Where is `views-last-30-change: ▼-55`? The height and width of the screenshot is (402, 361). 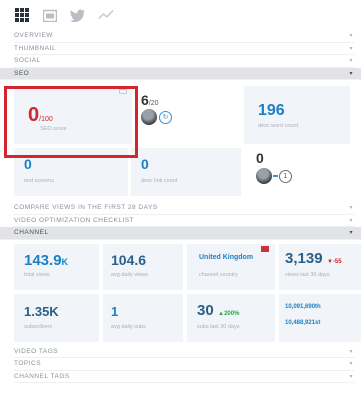
views-last-30-change: ▼-55 is located at coordinates (334, 261).